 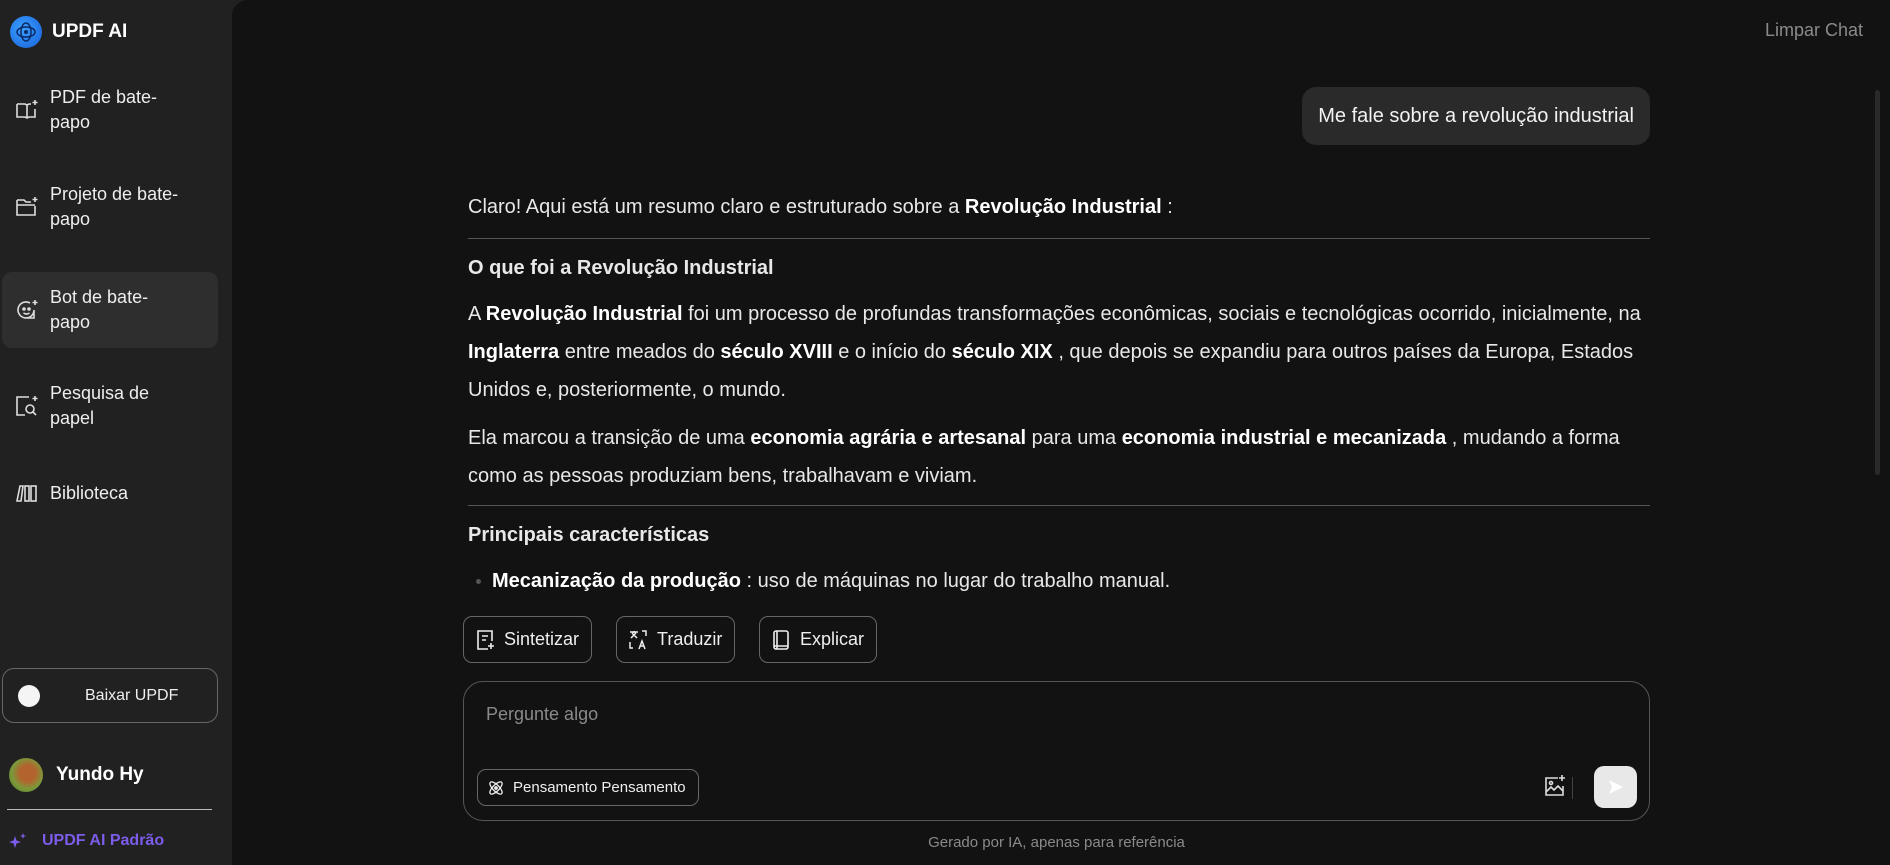 I want to click on translate-button: Traduzir, so click(x=676, y=639).